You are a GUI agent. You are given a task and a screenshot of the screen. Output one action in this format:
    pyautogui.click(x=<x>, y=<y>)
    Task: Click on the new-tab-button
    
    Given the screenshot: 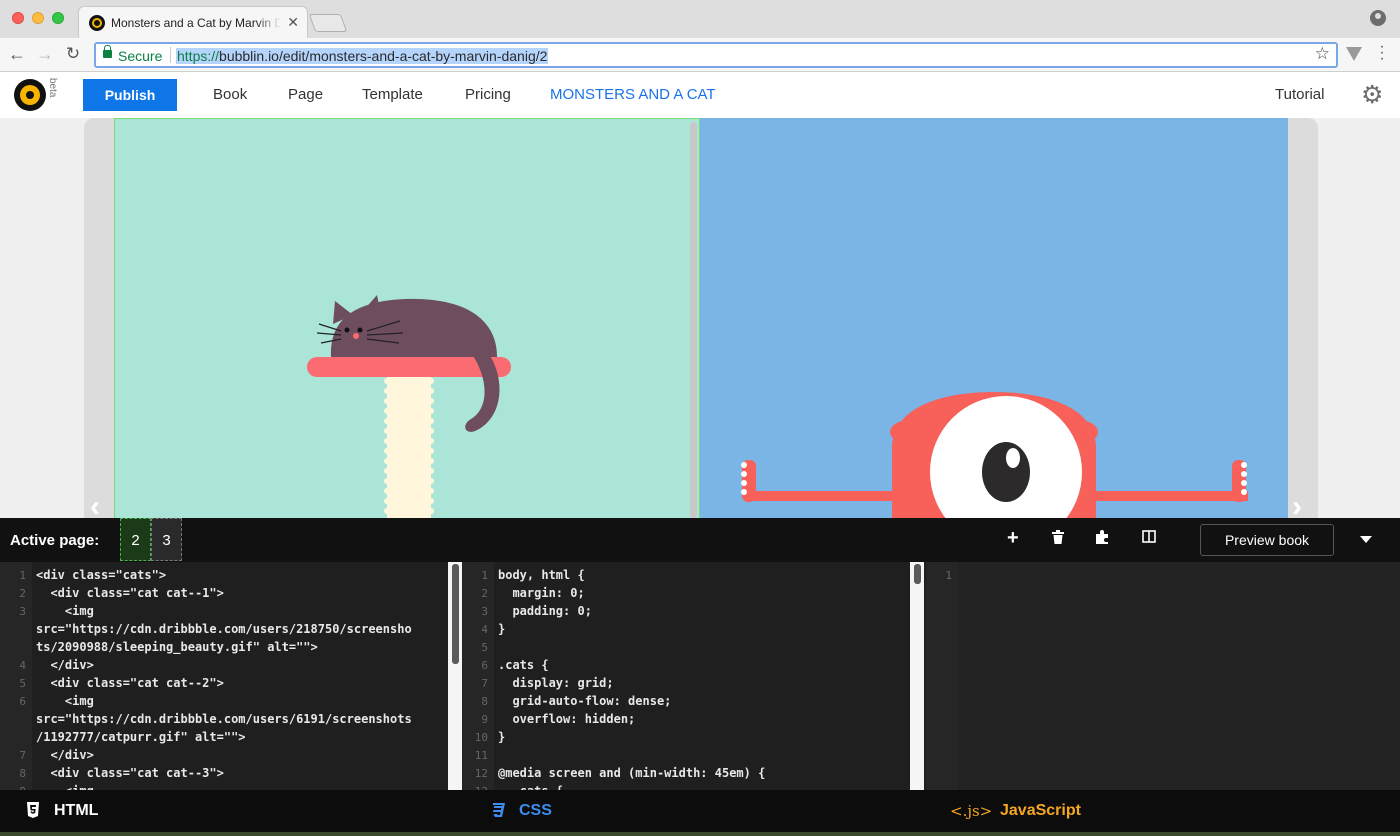 What is the action you would take?
    pyautogui.click(x=328, y=23)
    